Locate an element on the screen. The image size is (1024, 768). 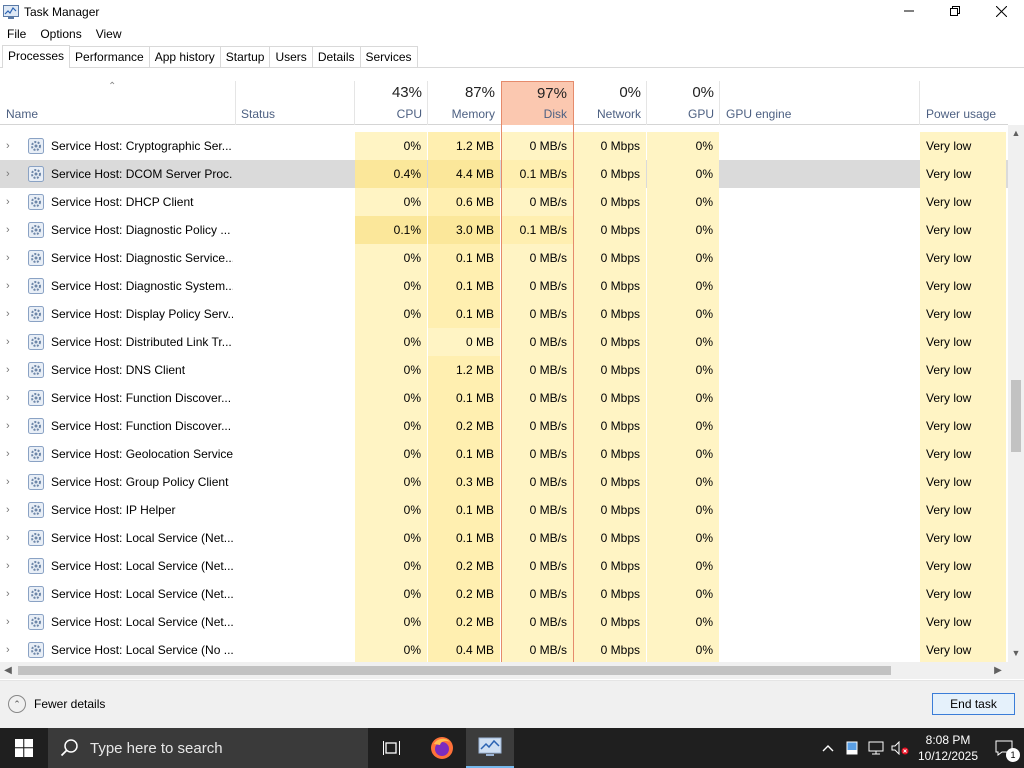
column-header-disk: 97% Disk is located at coordinates (537, 103).